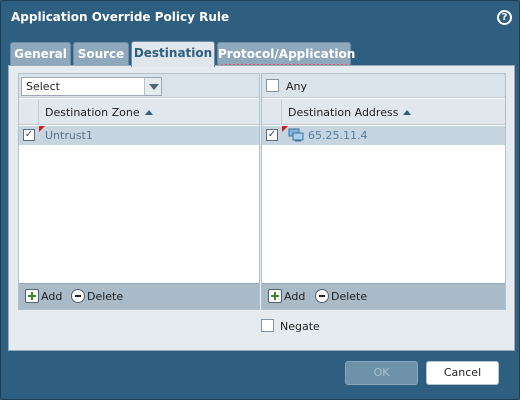  I want to click on address-delete-button: Delete, so click(345, 297).